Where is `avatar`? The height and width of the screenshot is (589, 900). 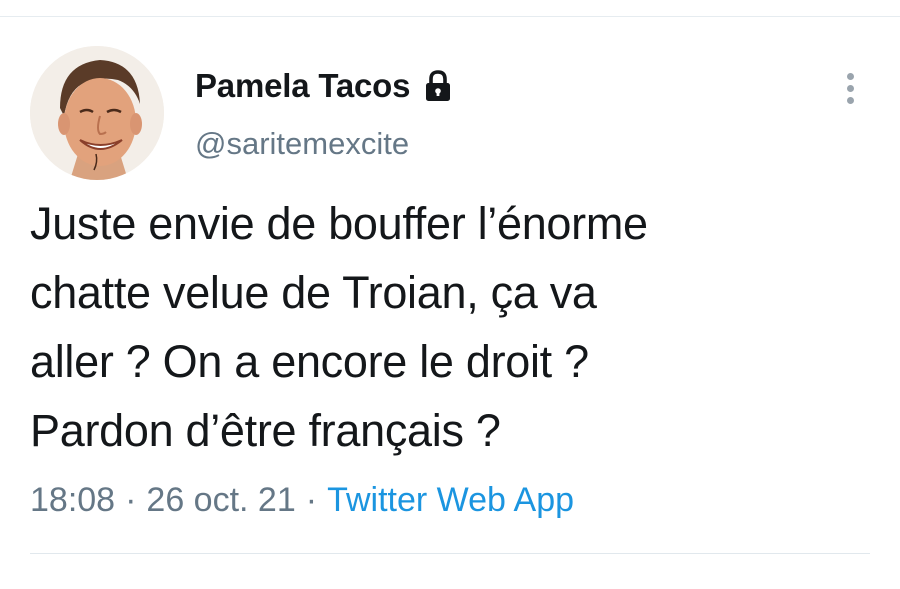
avatar is located at coordinates (97, 113).